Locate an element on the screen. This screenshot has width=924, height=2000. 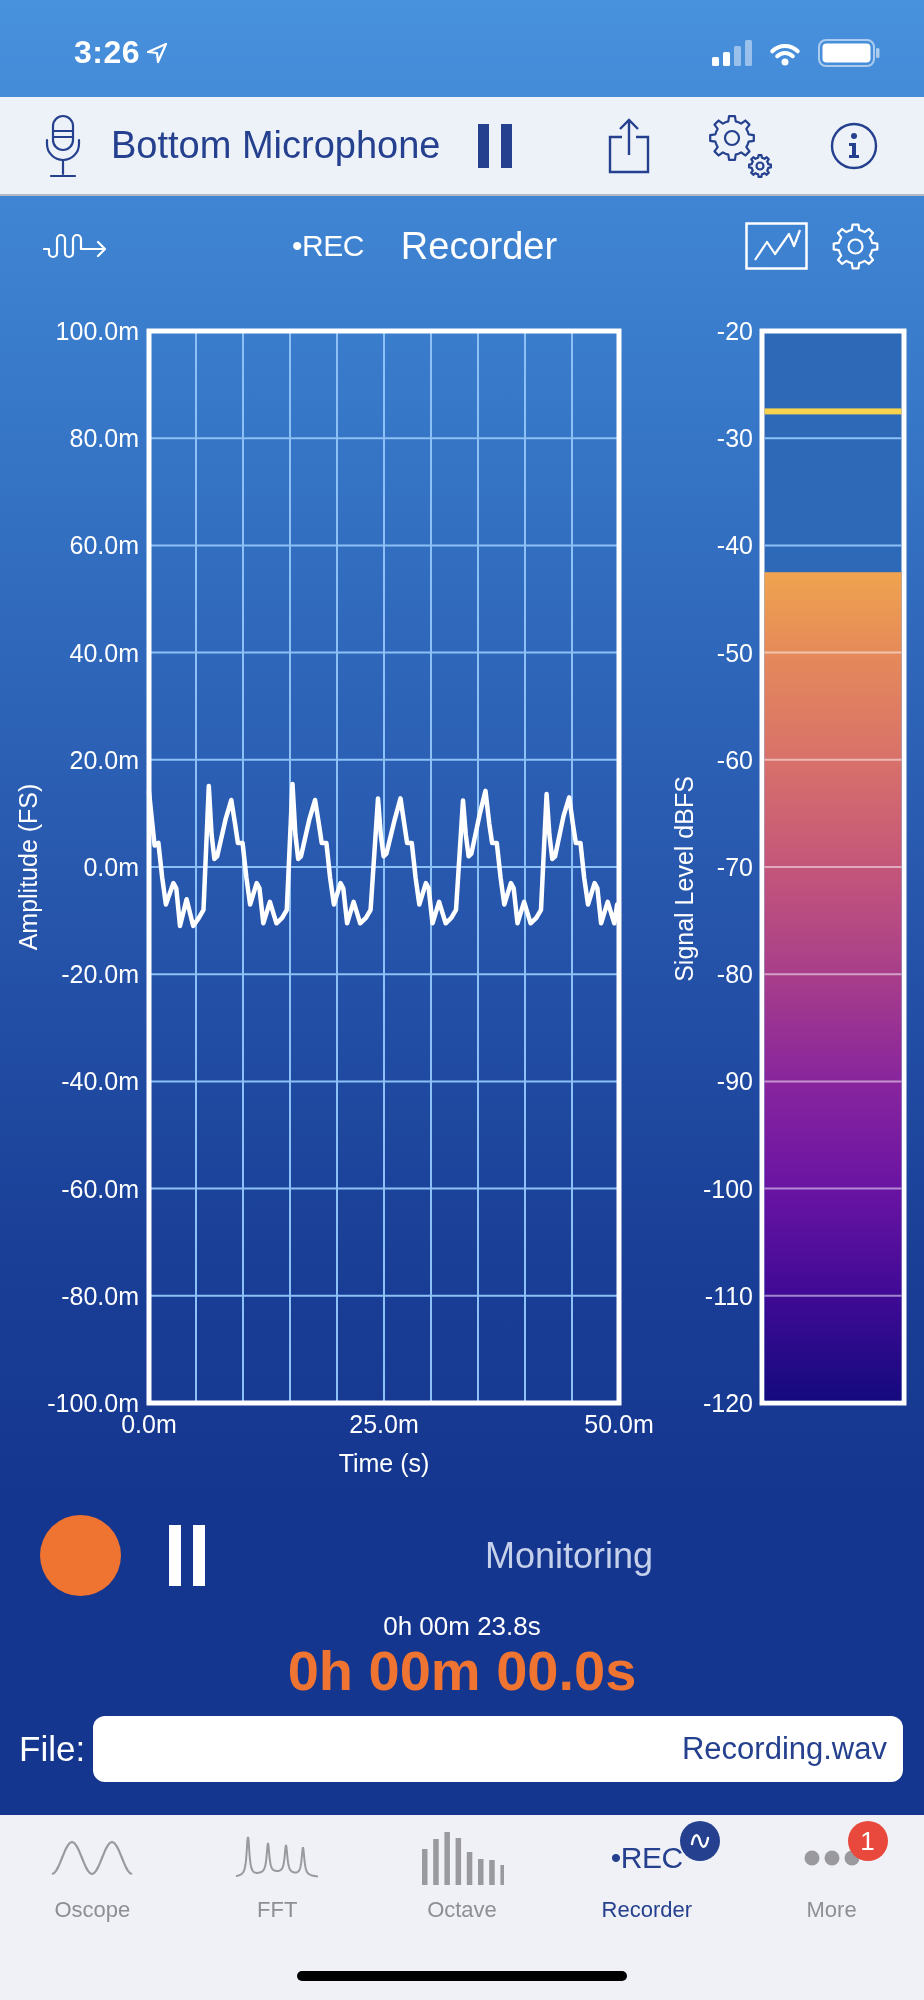
y-axis-tick-label: 40.0m is located at coordinates (104, 652).